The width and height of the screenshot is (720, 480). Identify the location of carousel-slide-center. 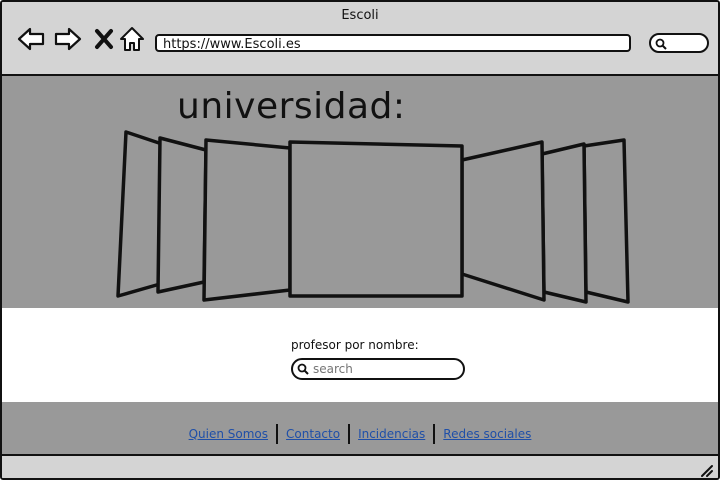
(376, 219).